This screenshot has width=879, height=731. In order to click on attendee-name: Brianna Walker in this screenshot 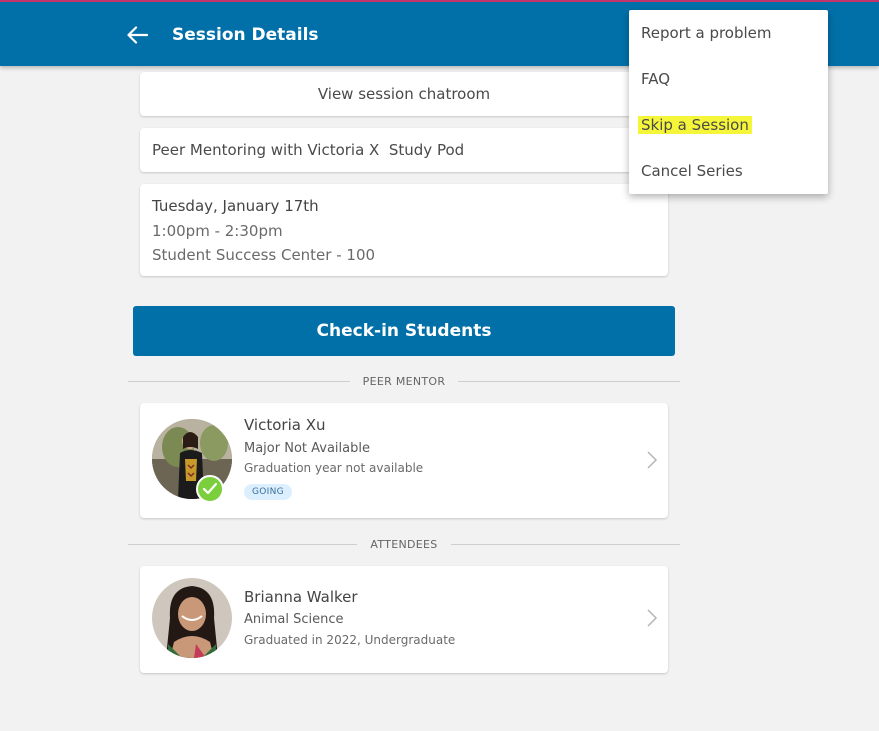, I will do `click(301, 597)`.